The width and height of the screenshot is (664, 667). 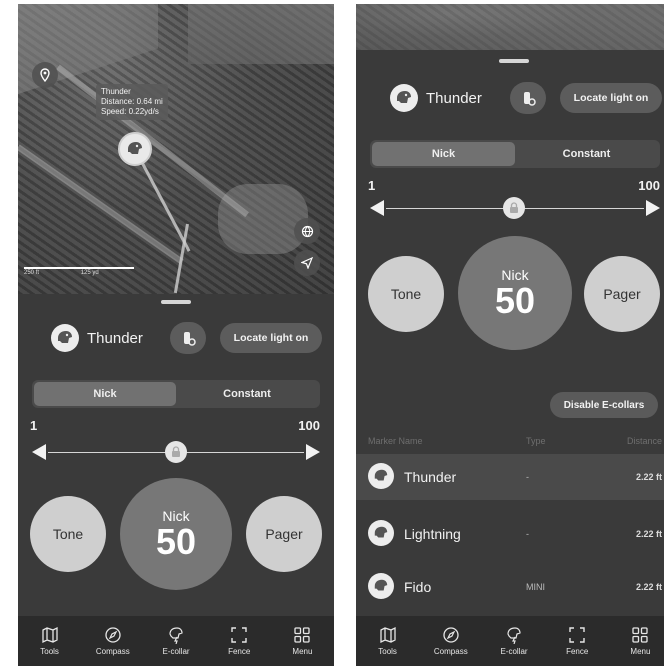 What do you see at coordinates (79, 271) in the screenshot?
I see `map-scale: 250 ft 125 yd` at bounding box center [79, 271].